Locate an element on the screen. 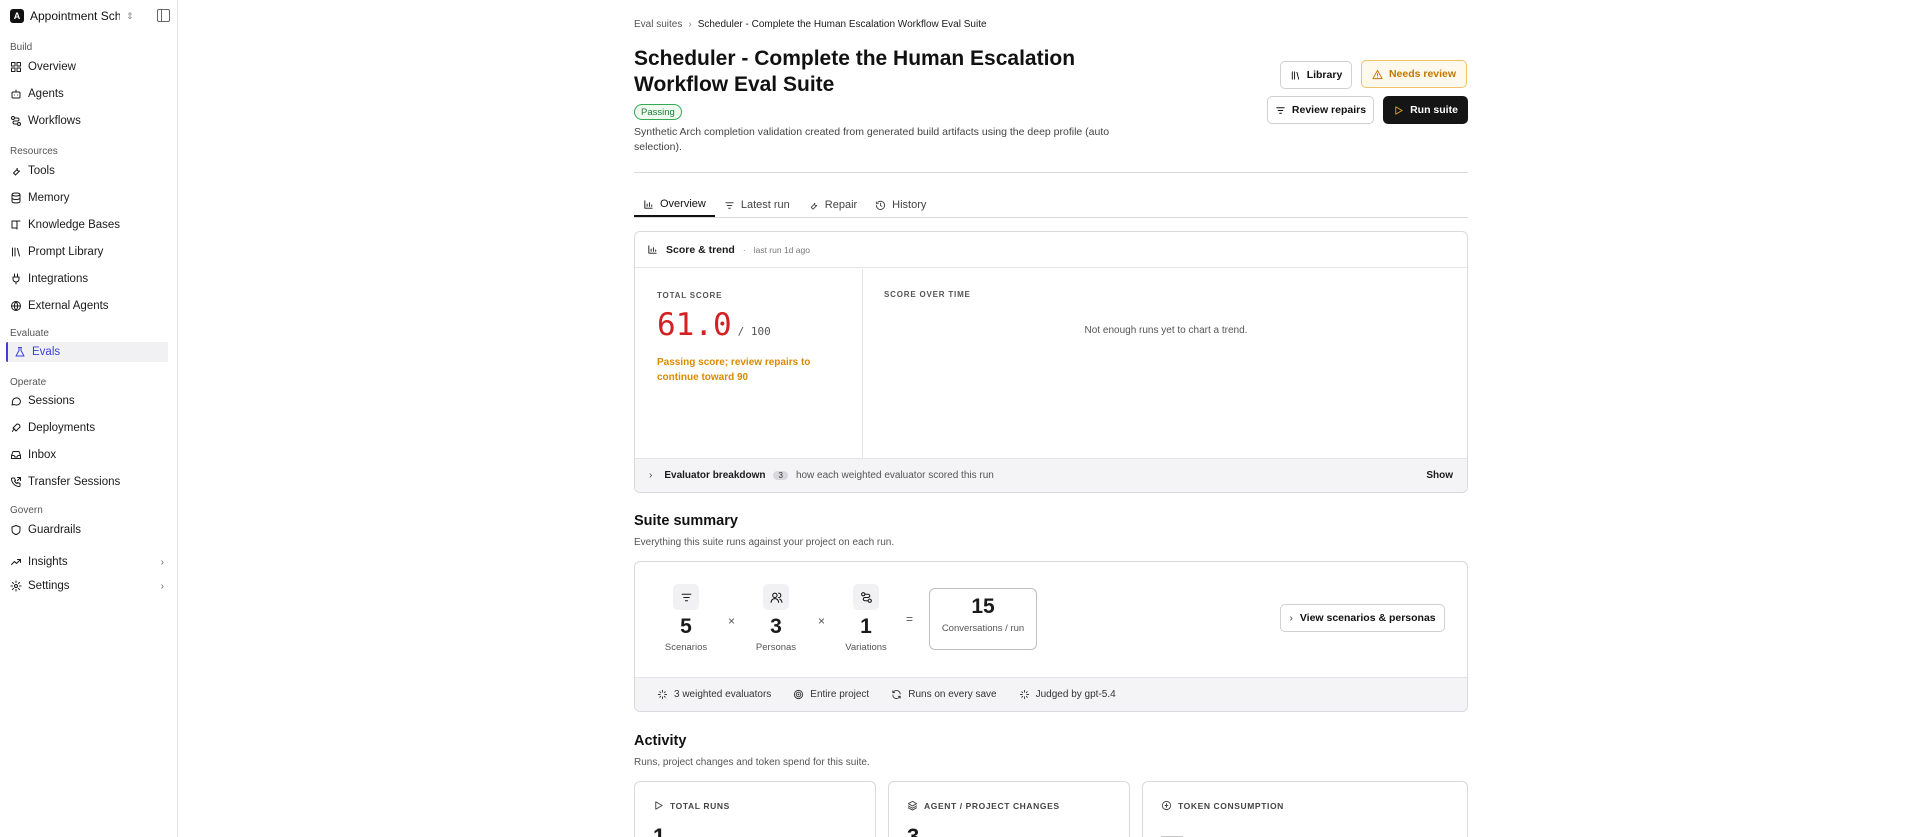 This screenshot has height=837, width=1905. variations-count: 1 is located at coordinates (866, 626).